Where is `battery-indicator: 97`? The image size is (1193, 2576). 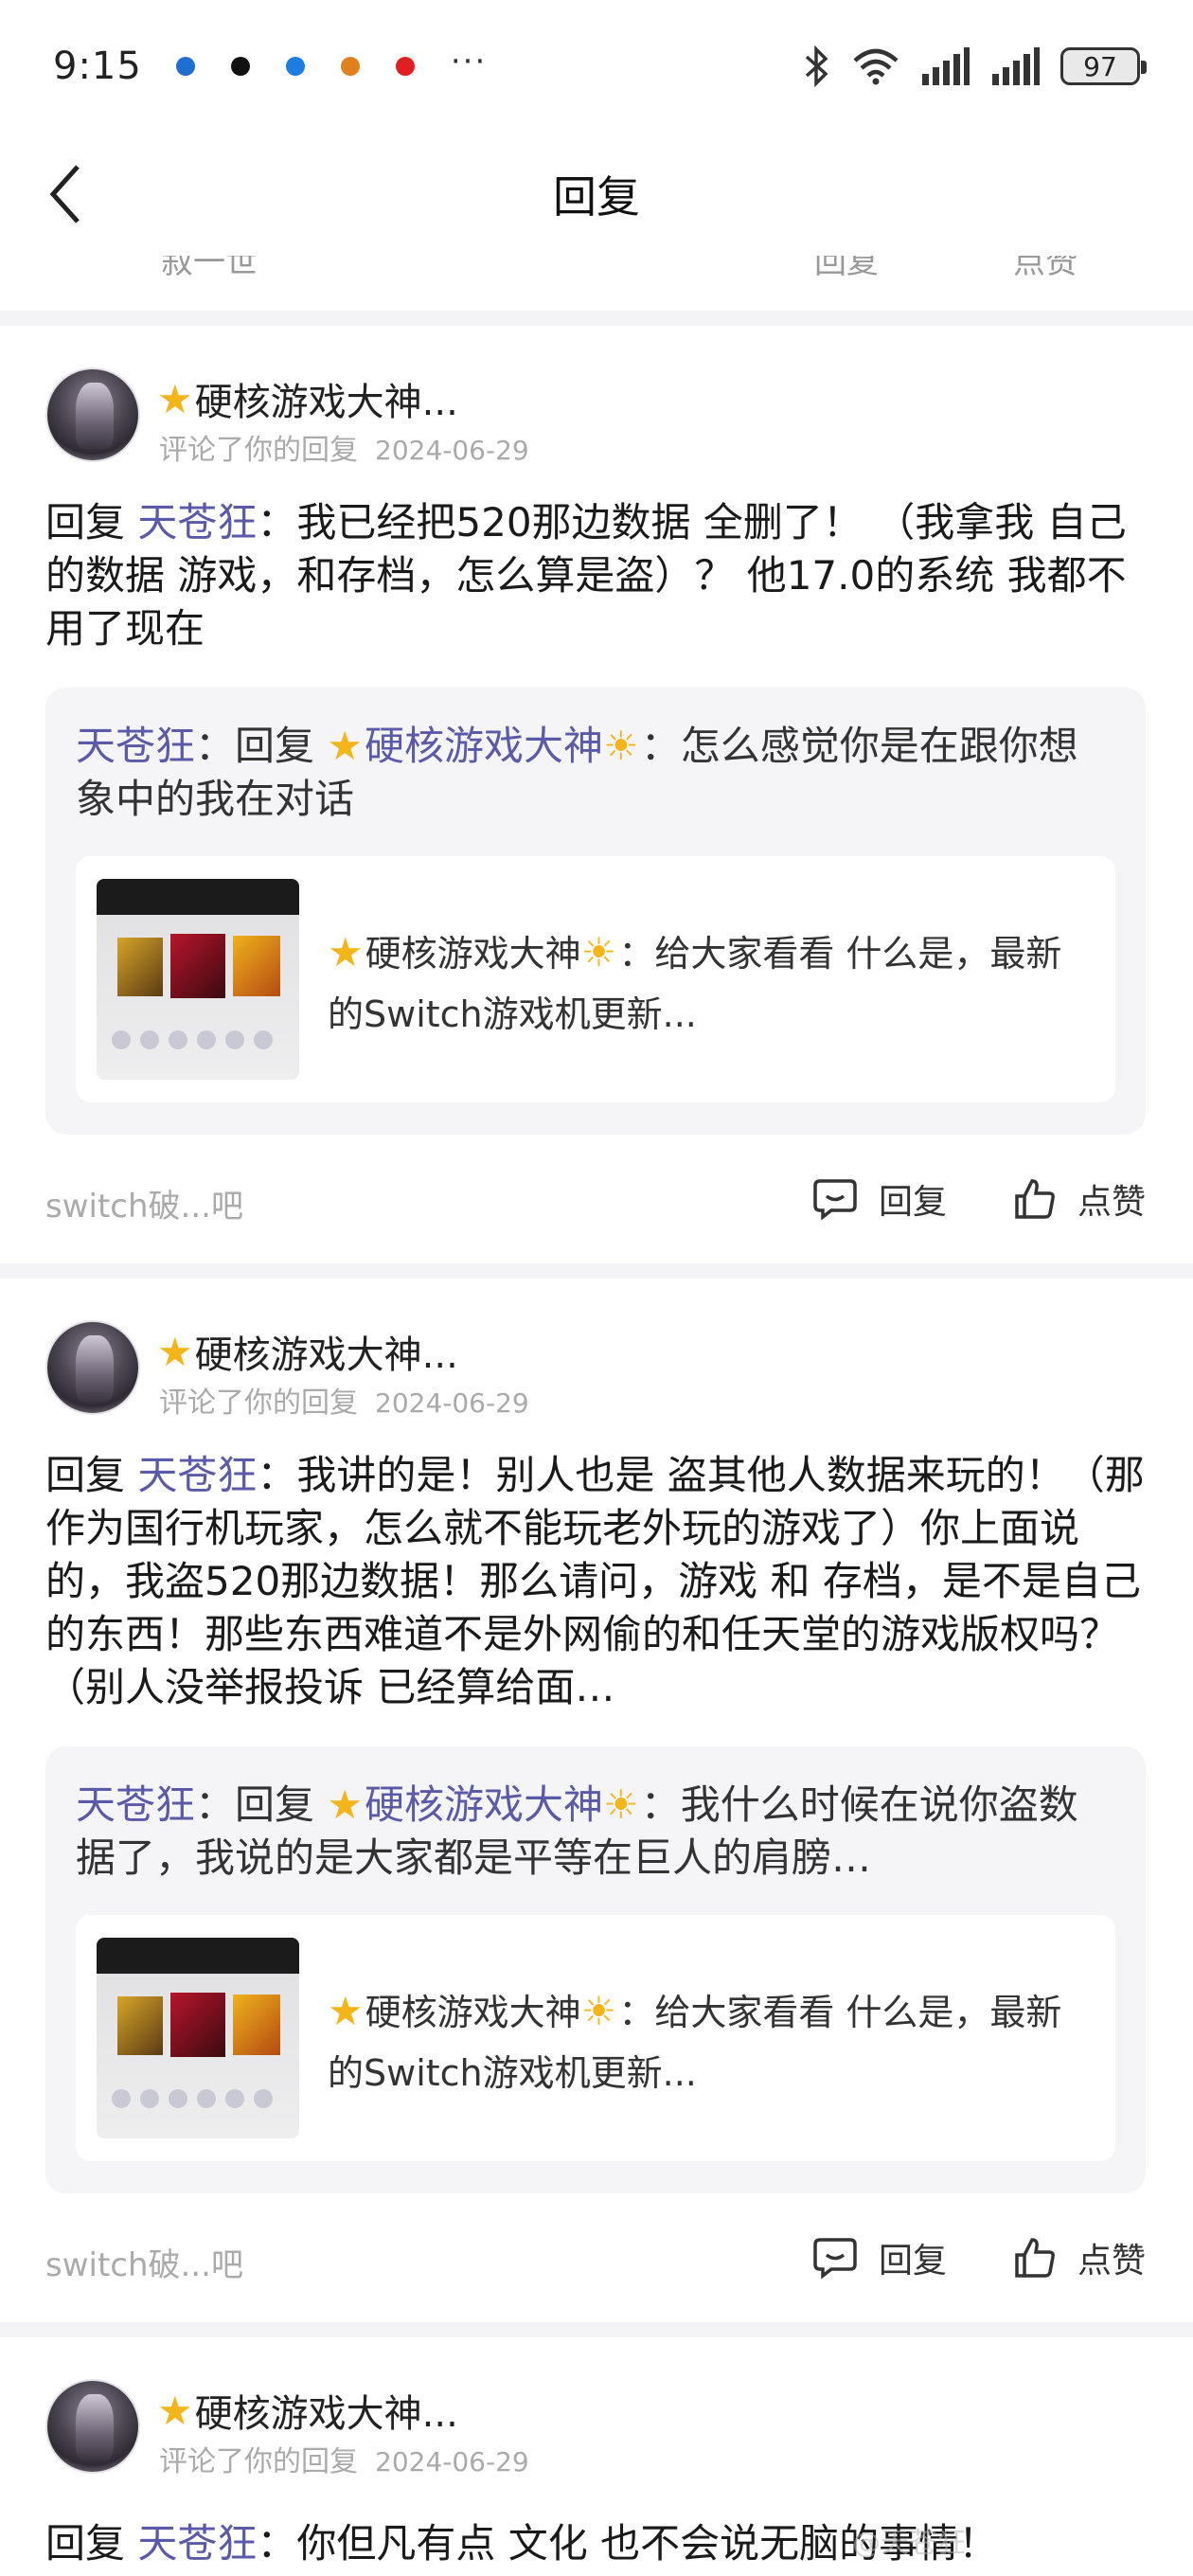
battery-indicator: 97 is located at coordinates (1103, 66).